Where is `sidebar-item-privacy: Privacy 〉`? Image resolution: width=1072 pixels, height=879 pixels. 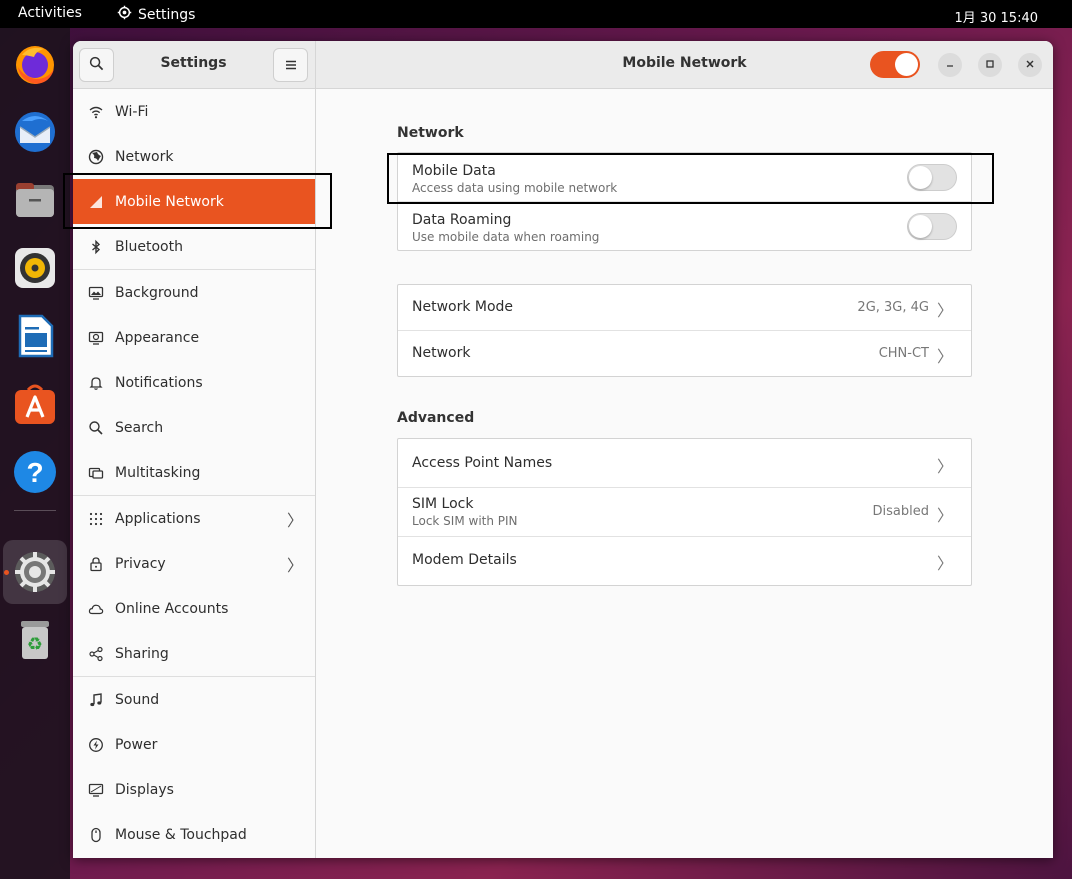
sidebar-item-privacy: Privacy 〉 is located at coordinates (194, 563).